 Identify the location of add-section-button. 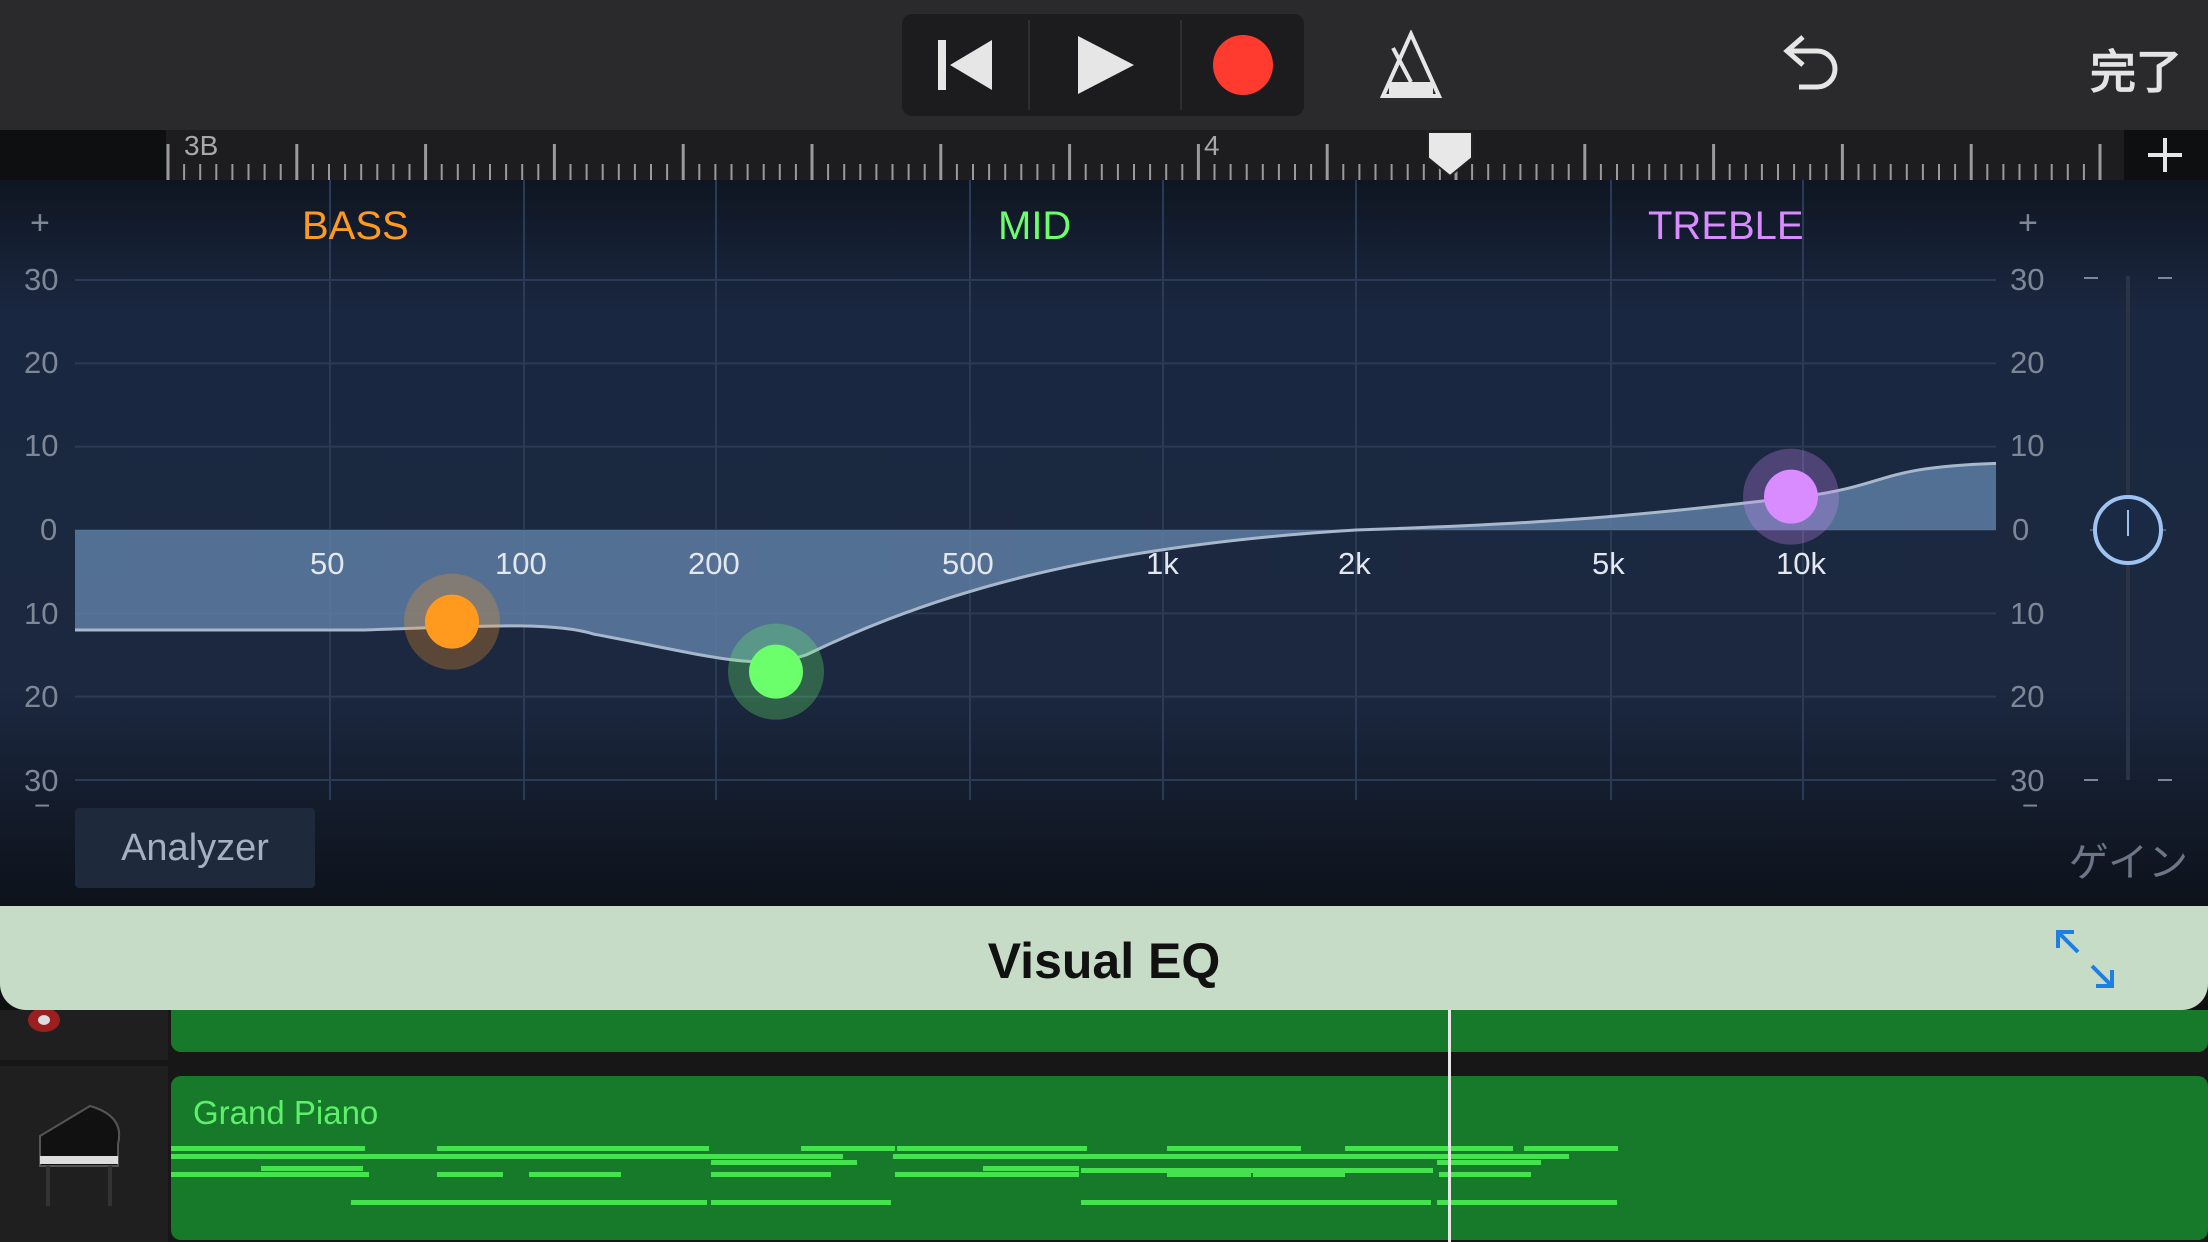
(2165, 155).